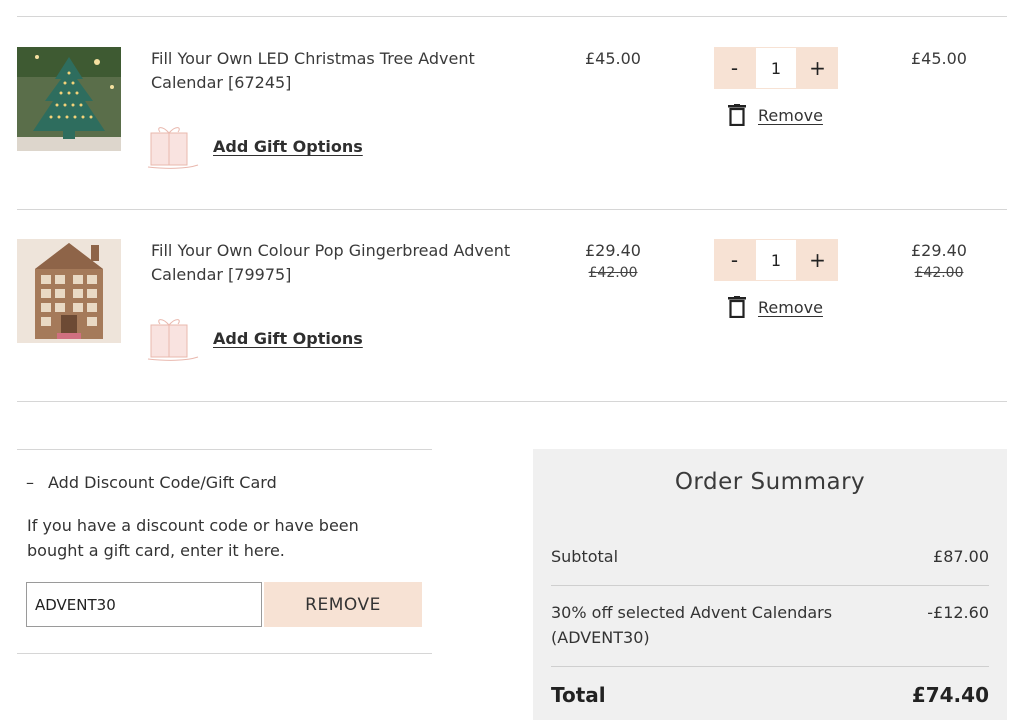  Describe the element at coordinates (30, 482) in the screenshot. I see `collapse-icon: –` at that location.